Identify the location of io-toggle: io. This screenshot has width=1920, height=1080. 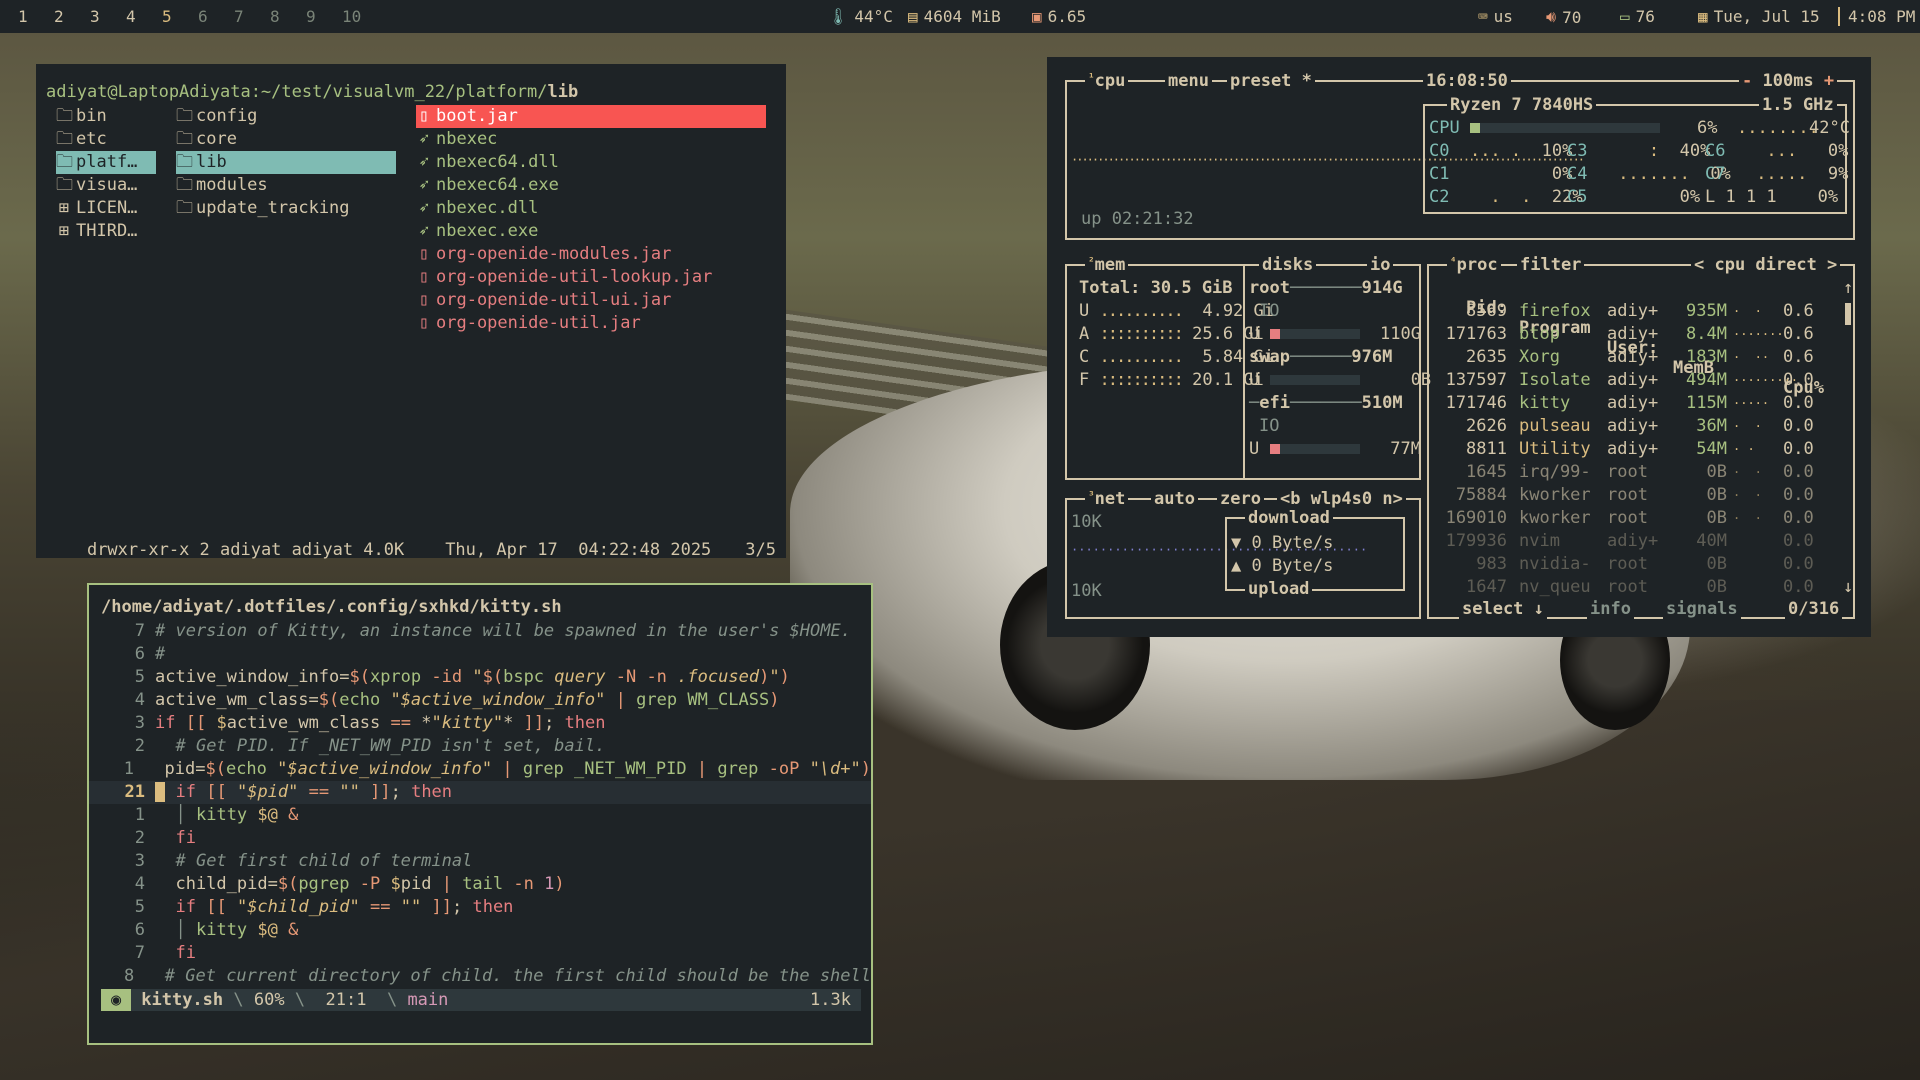
(1380, 265).